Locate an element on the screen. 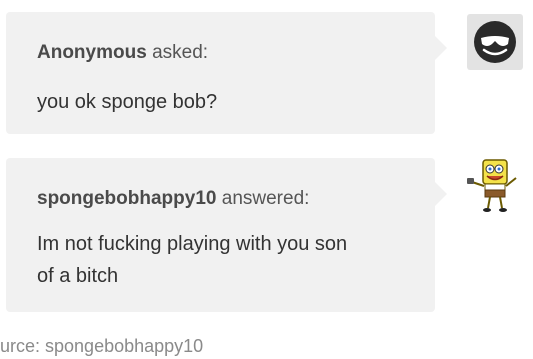  answered-verb: answered: is located at coordinates (265, 198).